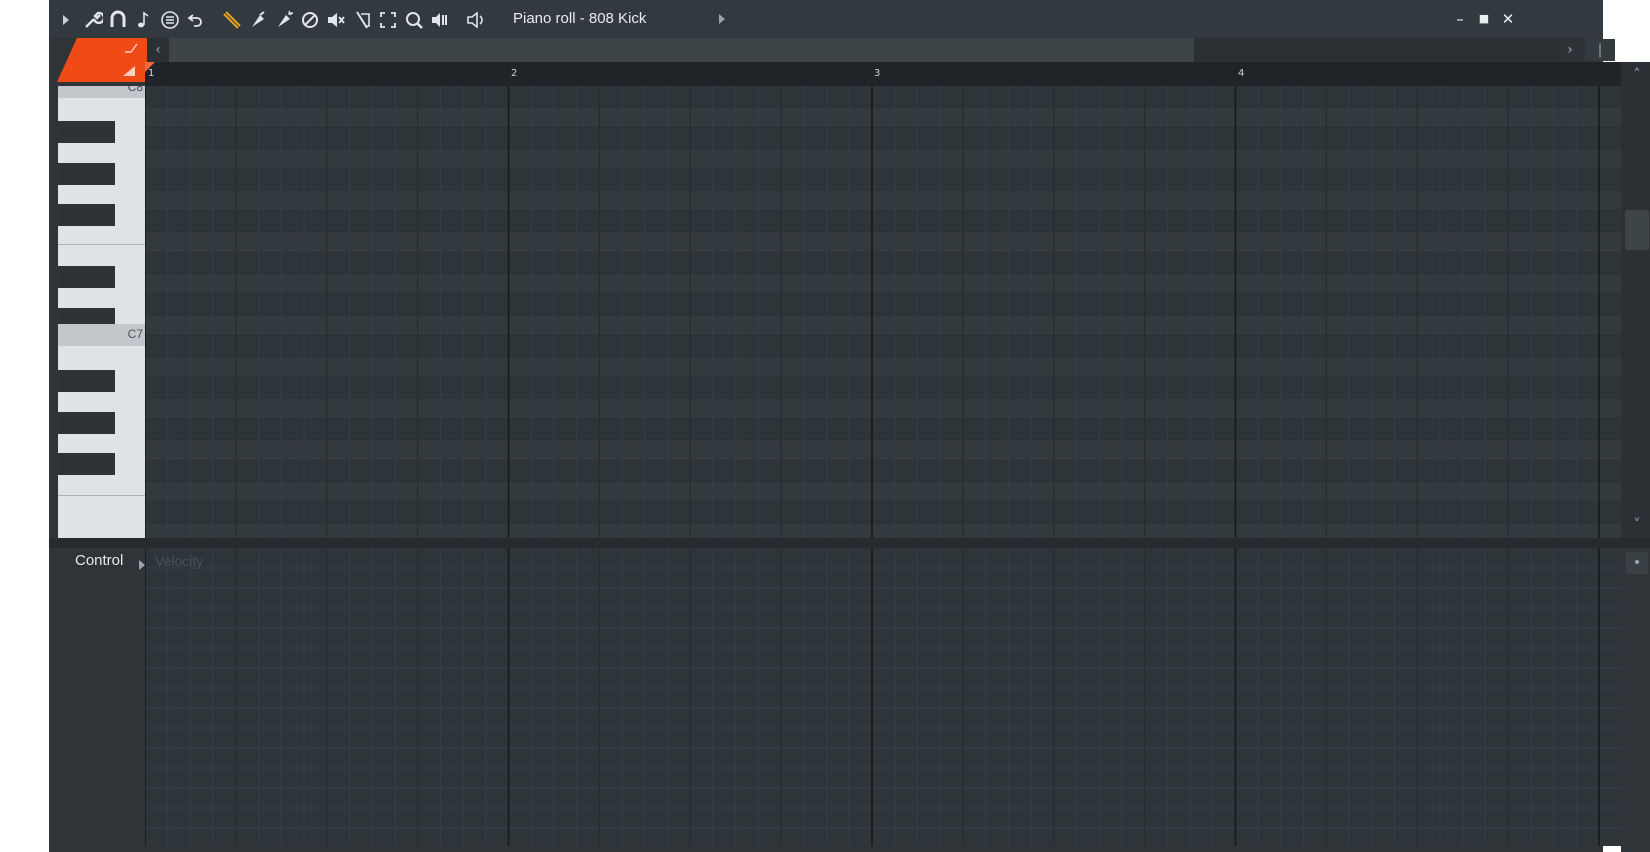 The width and height of the screenshot is (1650, 852). Describe the element at coordinates (102, 63) in the screenshot. I see `target-channel-logo` at that location.